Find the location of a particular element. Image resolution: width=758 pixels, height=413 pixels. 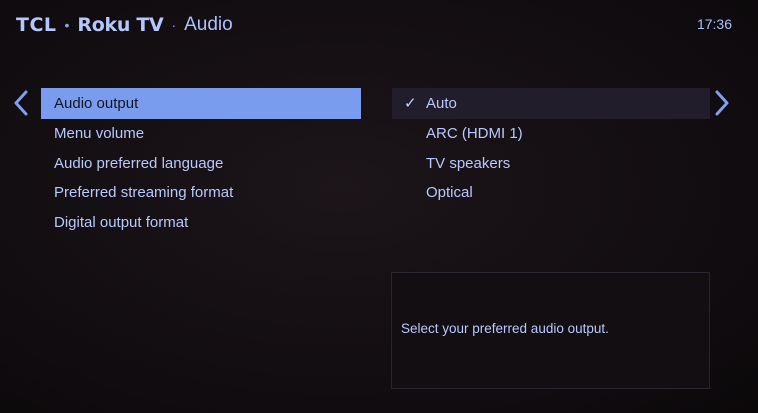

menu-item-label: Audio preferred language is located at coordinates (139, 163).